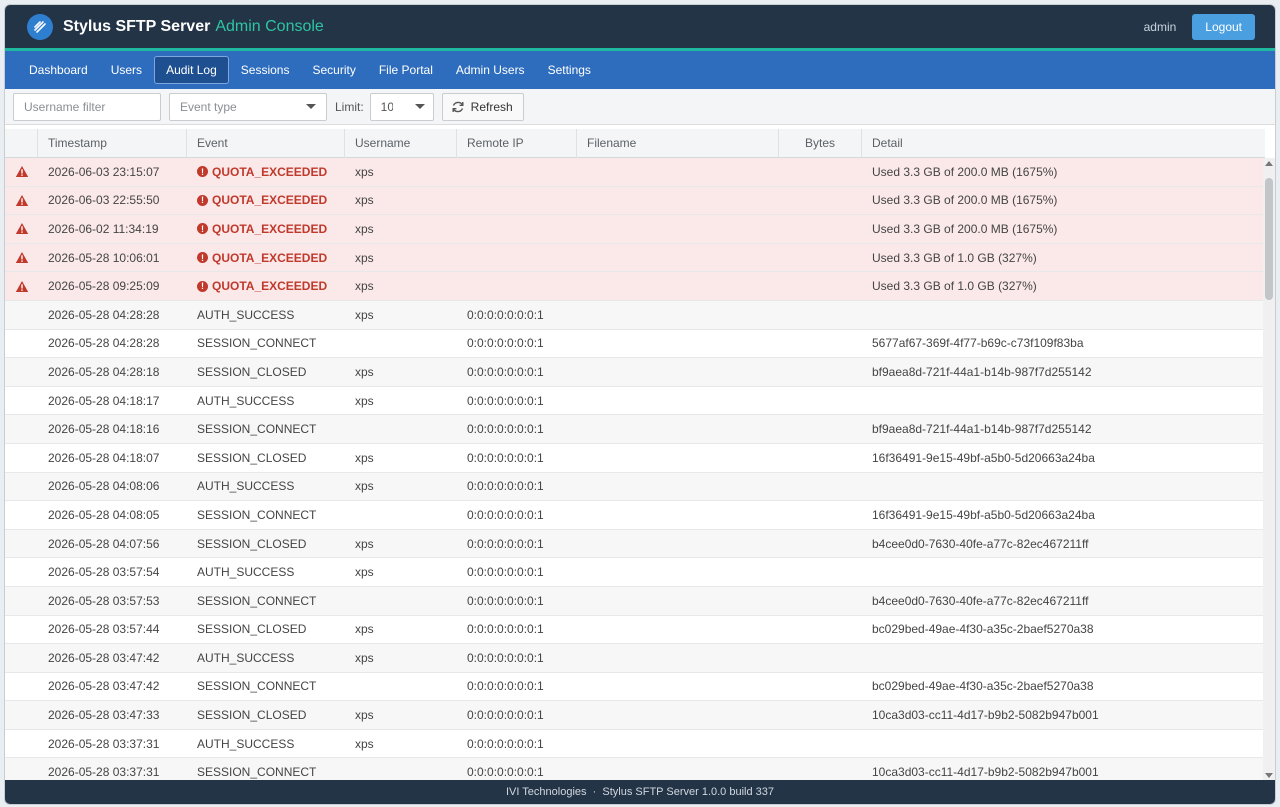 This screenshot has height=807, width=1280. Describe the element at coordinates (266, 143) in the screenshot. I see `col-event: Event` at that location.